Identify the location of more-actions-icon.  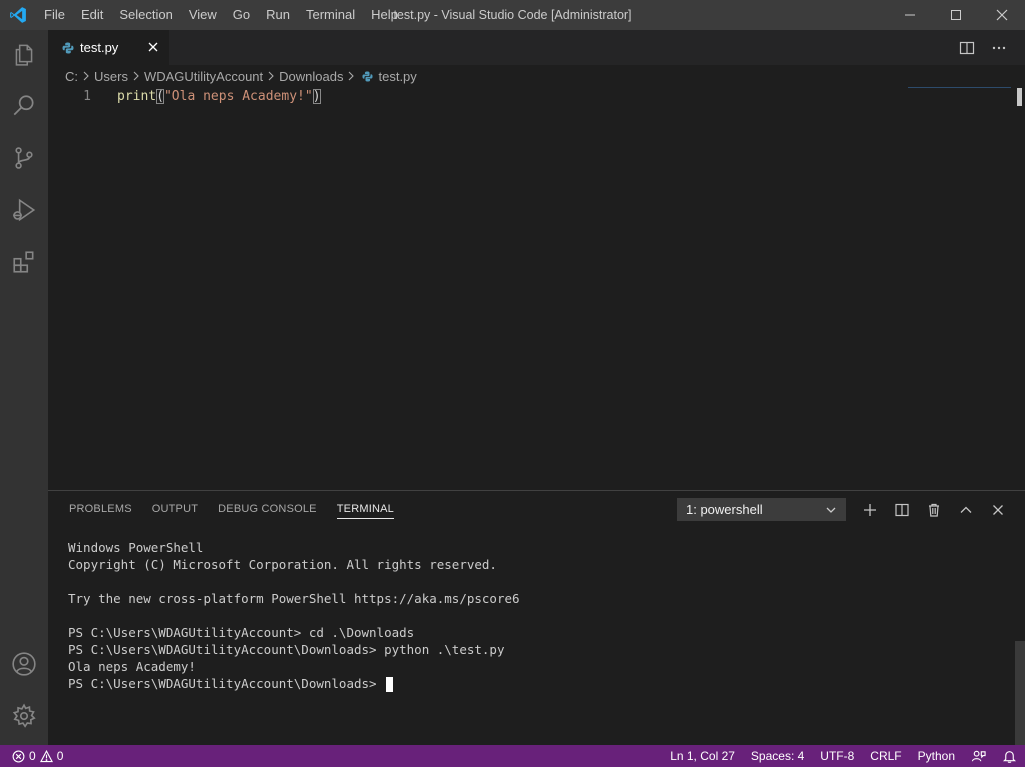
(999, 47).